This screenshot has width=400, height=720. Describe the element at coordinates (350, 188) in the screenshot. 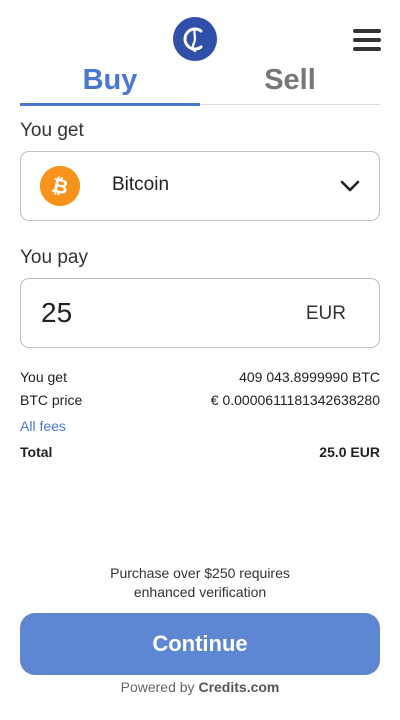

I see `chevron-down-icon` at that location.